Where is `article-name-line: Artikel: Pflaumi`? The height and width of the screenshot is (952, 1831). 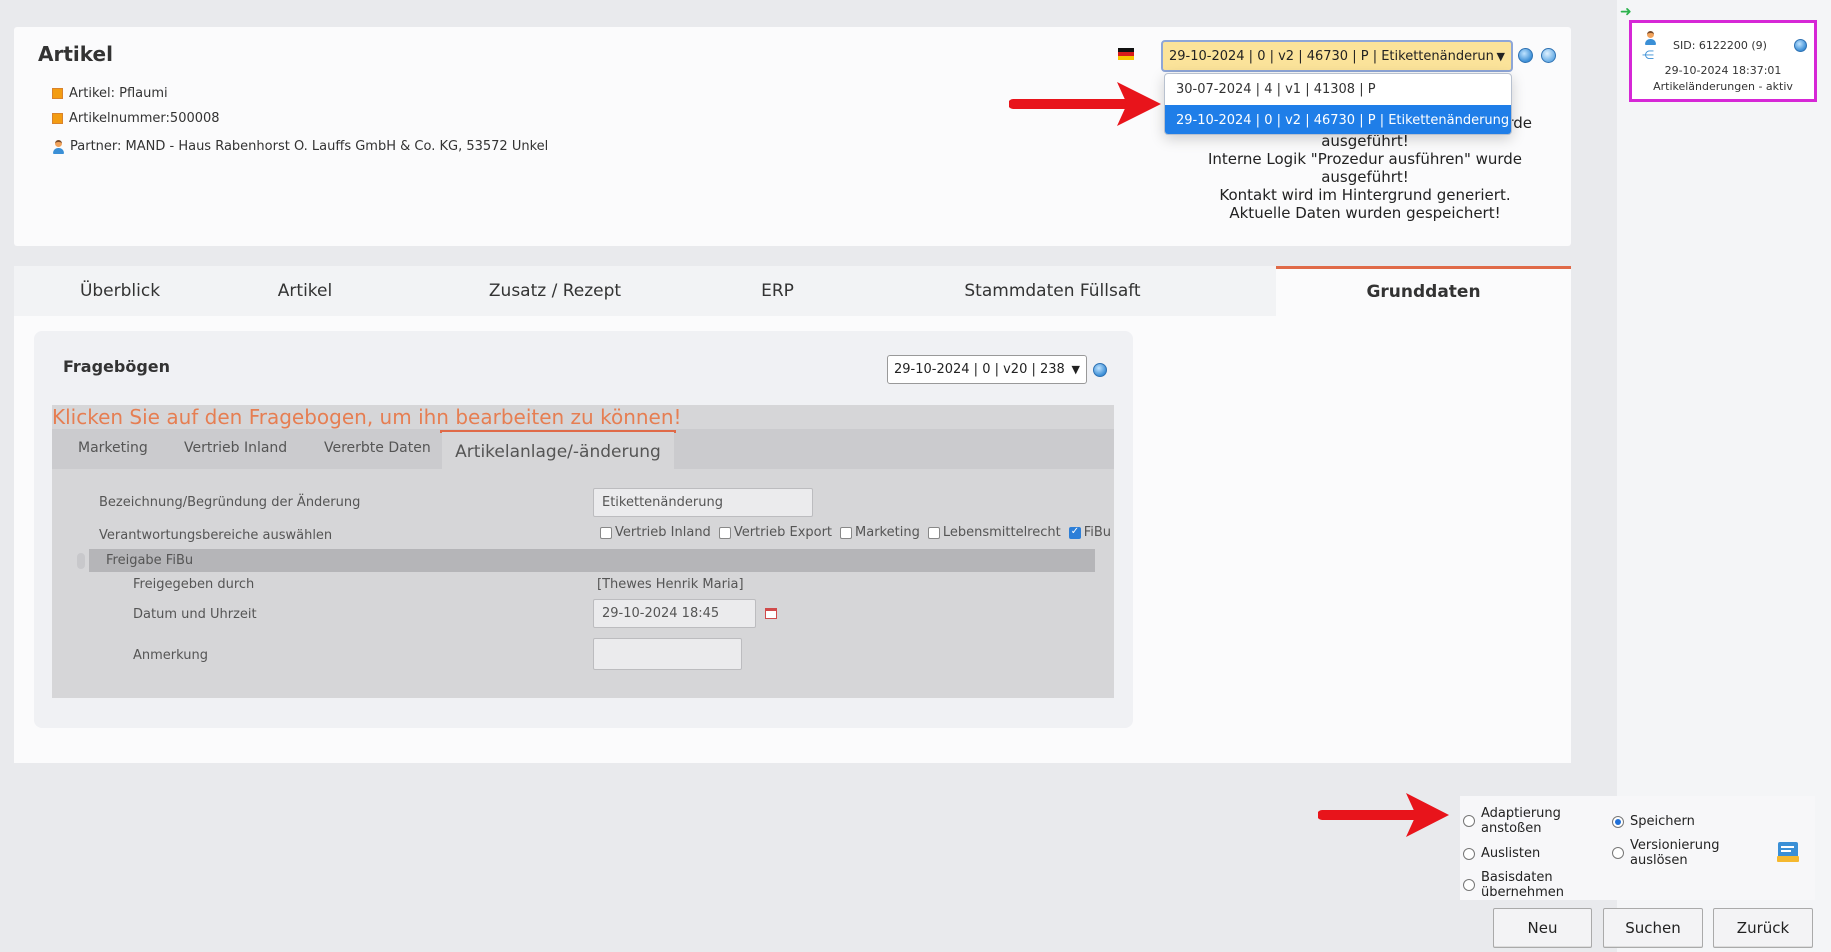 article-name-line: Artikel: Pflaumi is located at coordinates (110, 93).